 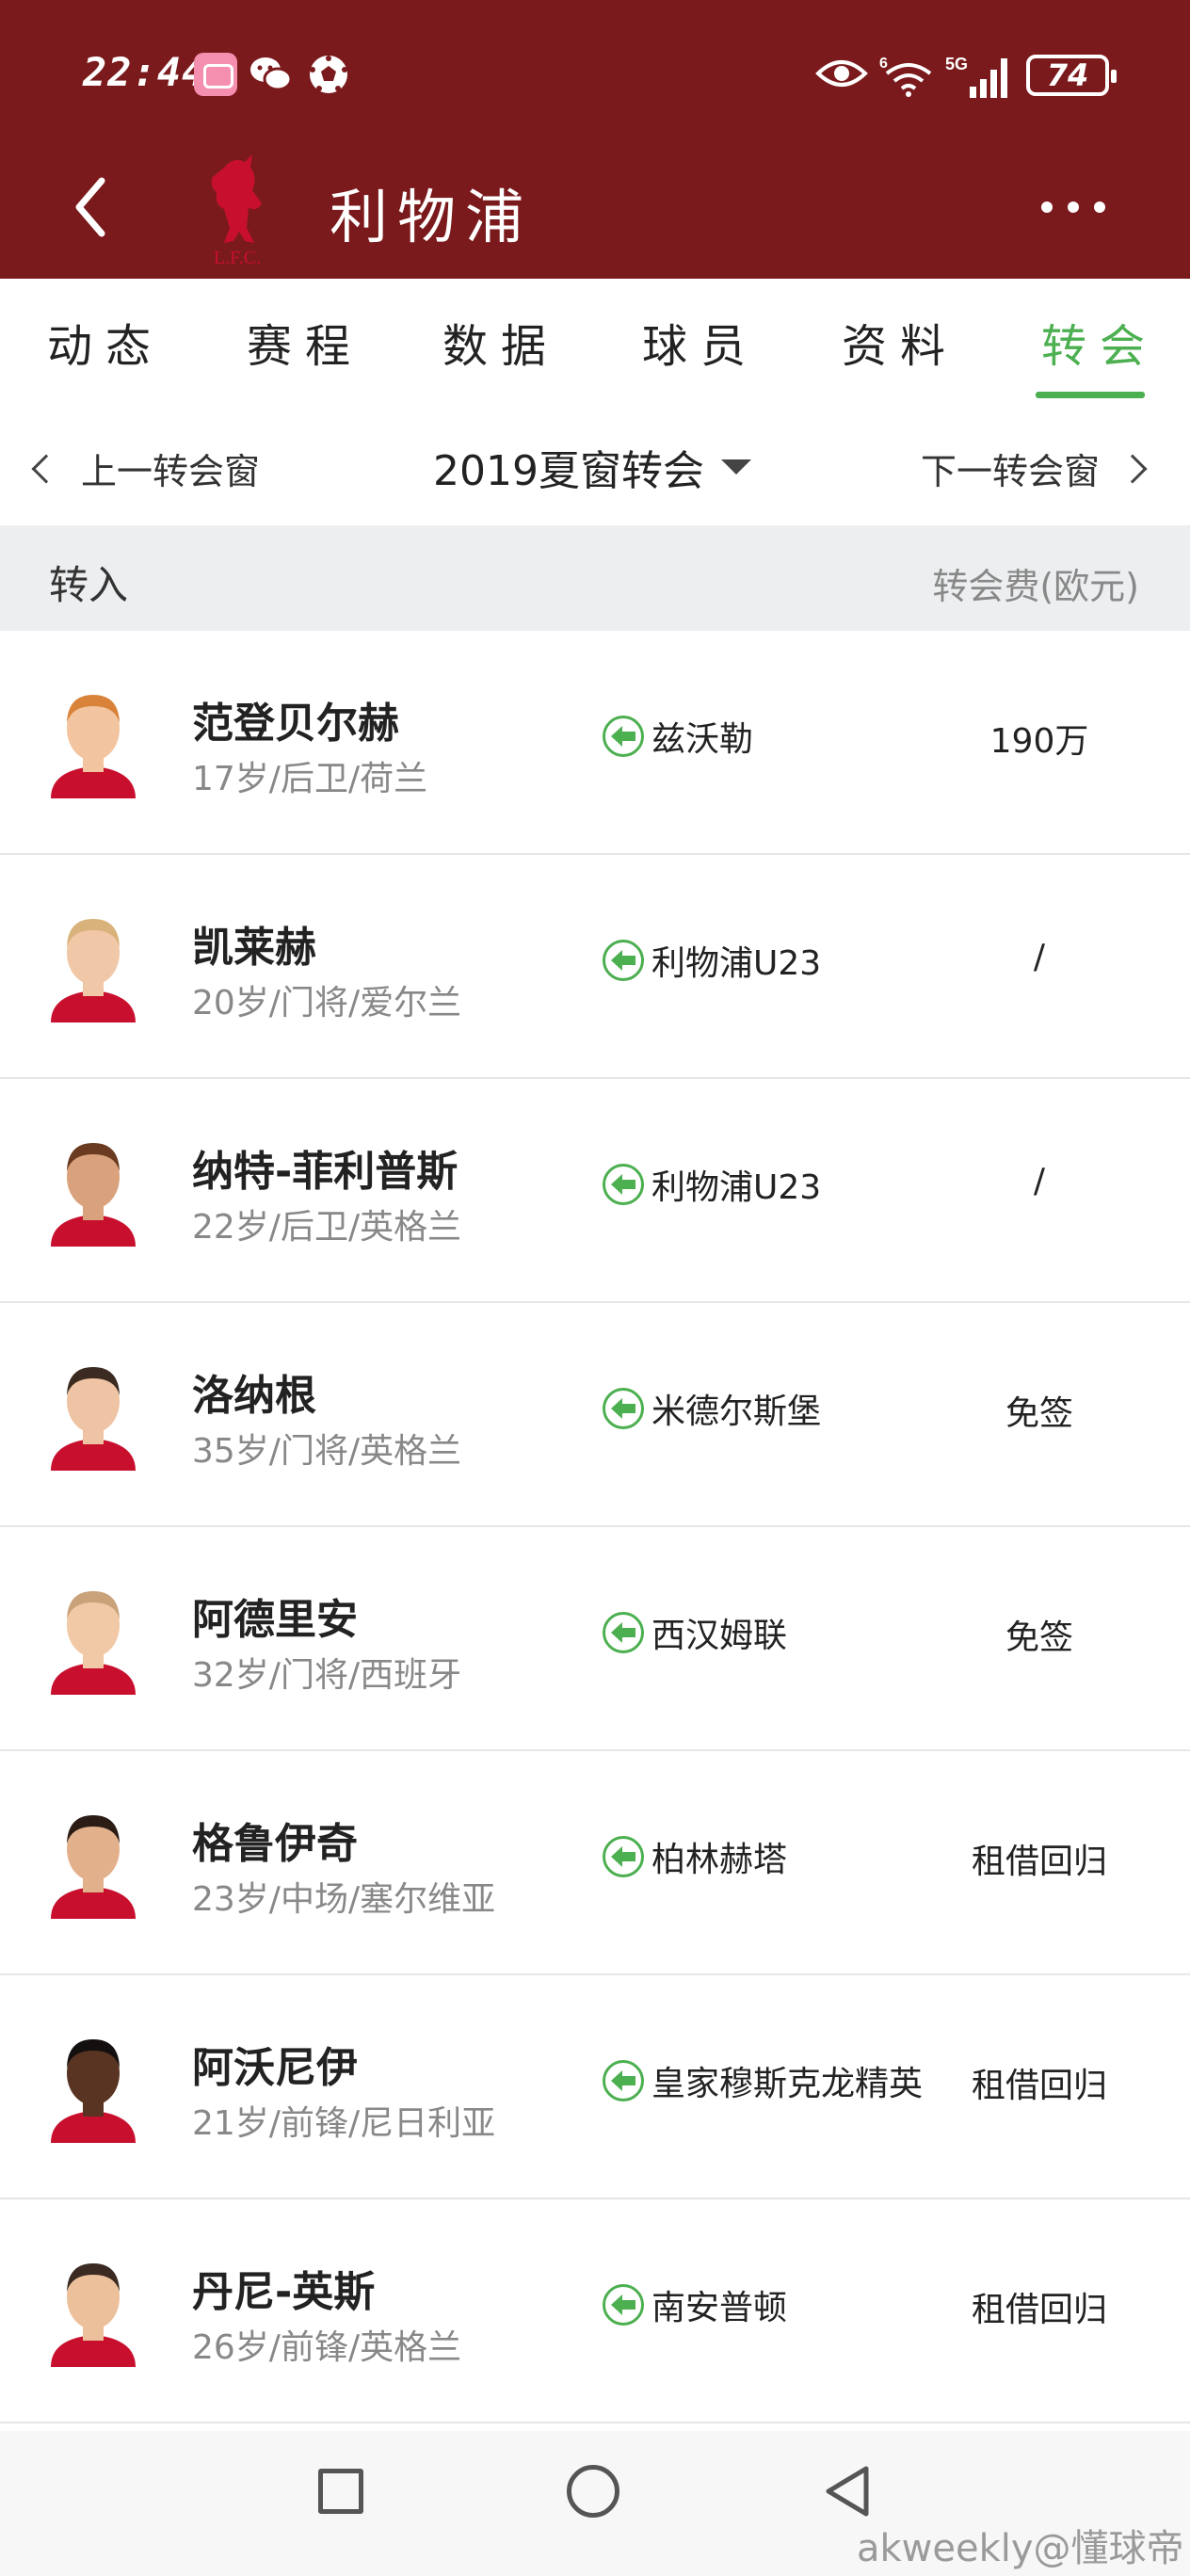 What do you see at coordinates (89, 585) in the screenshot?
I see `section-title: 转入` at bounding box center [89, 585].